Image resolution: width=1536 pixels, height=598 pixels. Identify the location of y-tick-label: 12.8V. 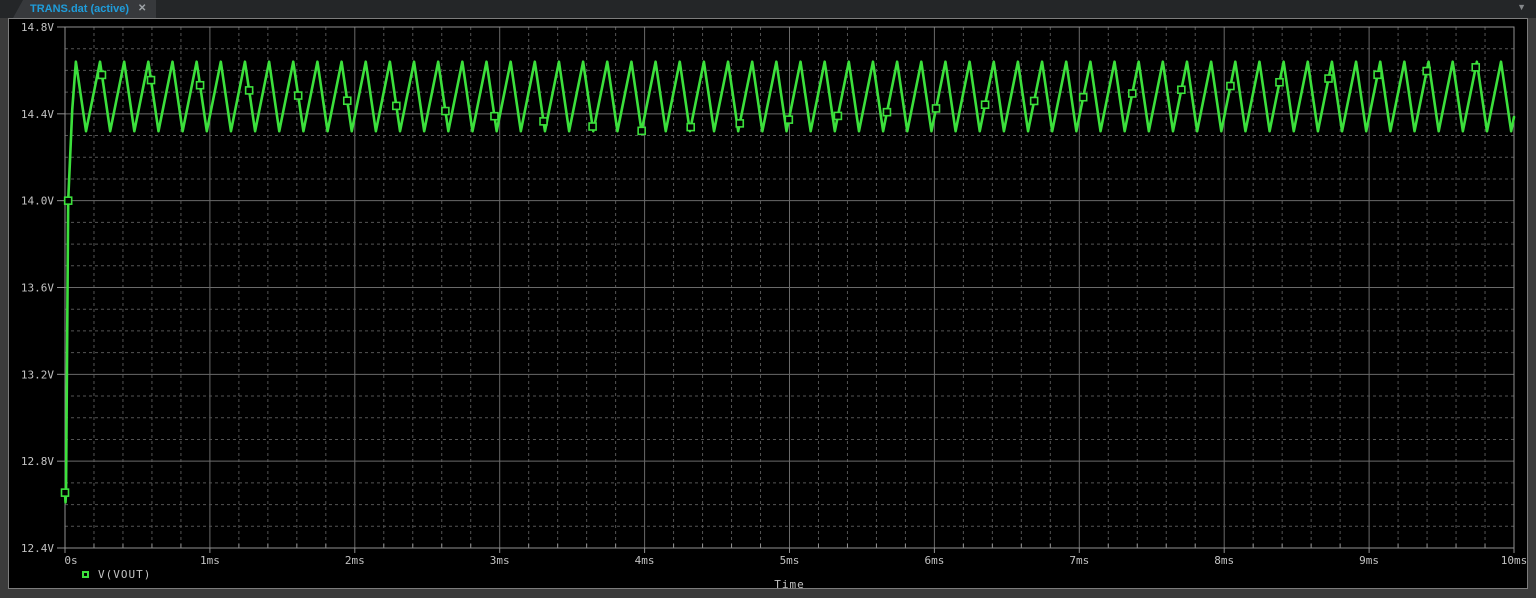
(37, 461).